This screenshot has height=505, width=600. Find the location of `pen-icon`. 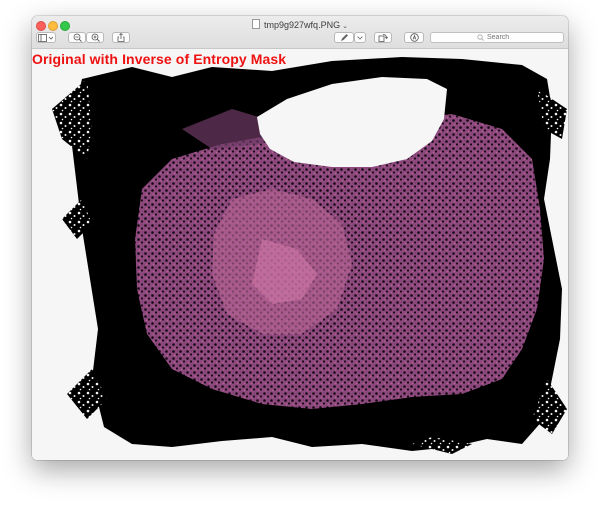

pen-icon is located at coordinates (344, 37).